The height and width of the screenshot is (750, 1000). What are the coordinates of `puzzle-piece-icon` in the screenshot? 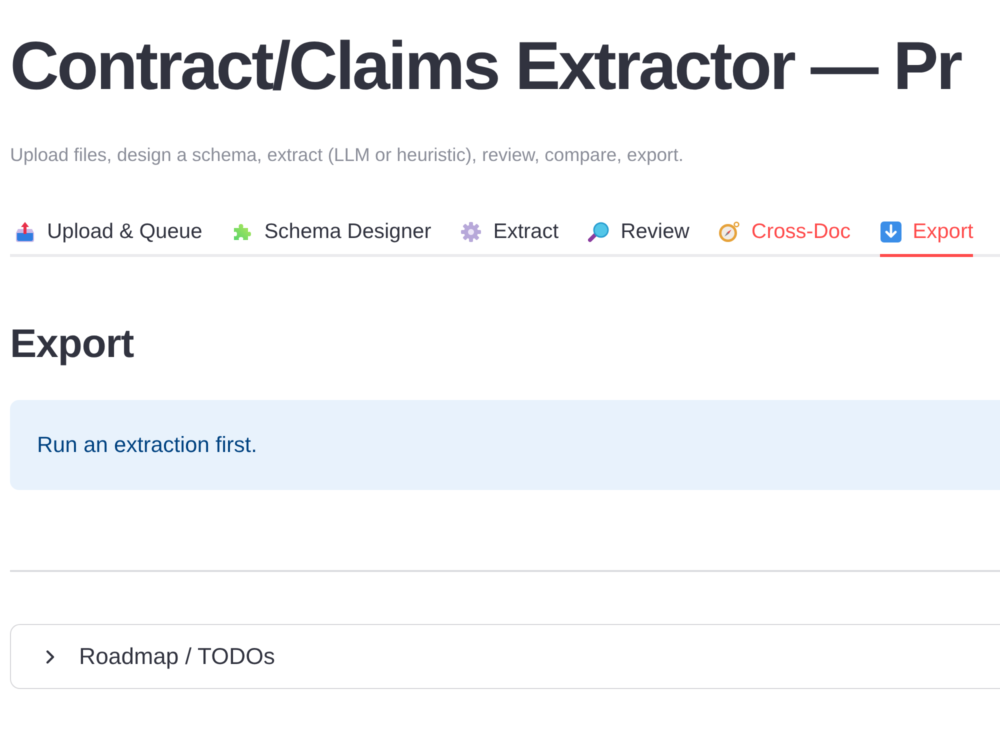 It's located at (242, 232).